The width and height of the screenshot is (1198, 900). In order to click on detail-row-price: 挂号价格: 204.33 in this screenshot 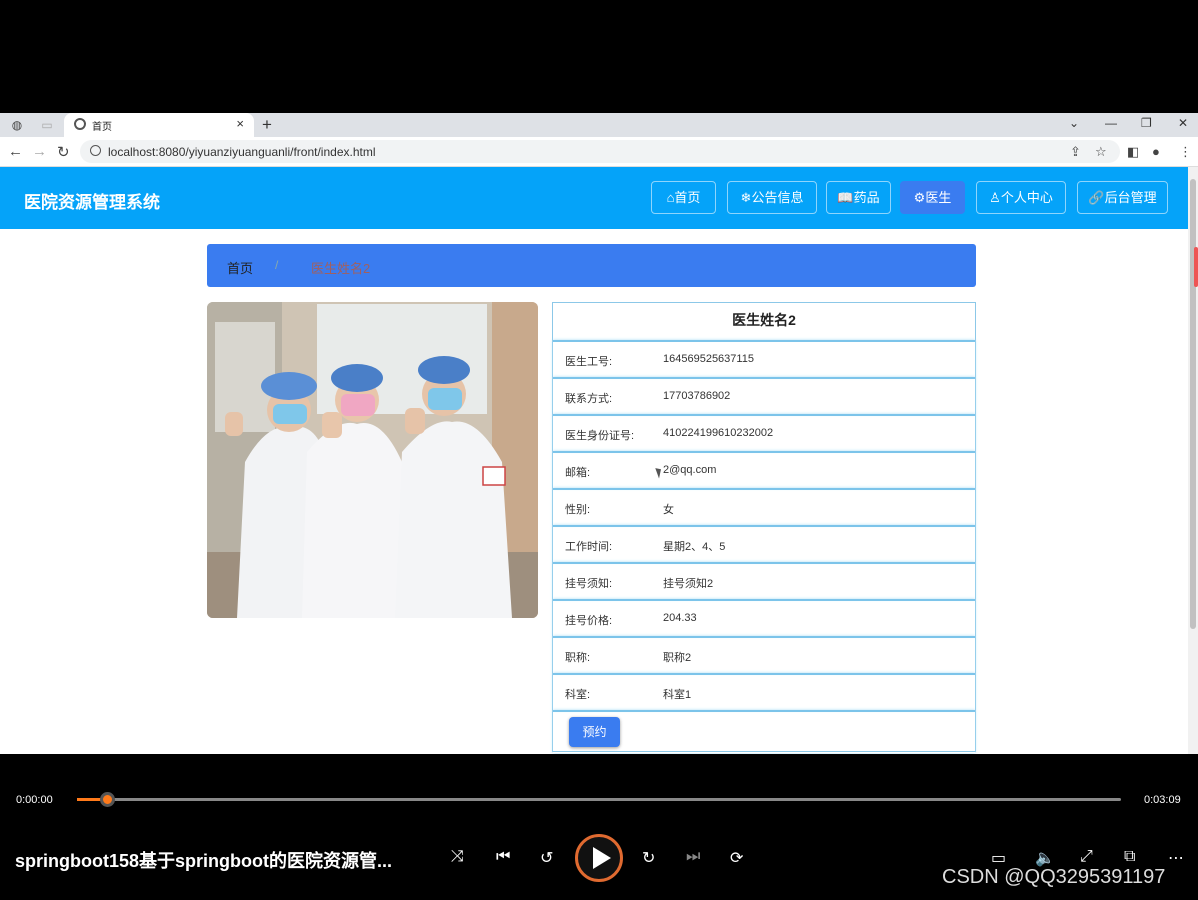, I will do `click(764, 617)`.